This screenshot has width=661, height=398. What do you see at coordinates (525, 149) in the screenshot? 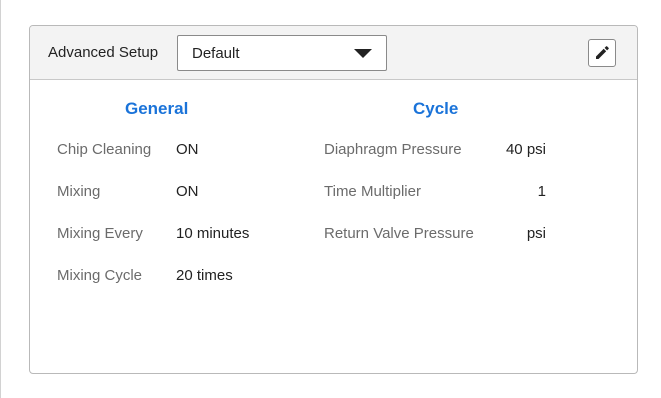
I see `diaphragm-pressure-value: 40 psi` at bounding box center [525, 149].